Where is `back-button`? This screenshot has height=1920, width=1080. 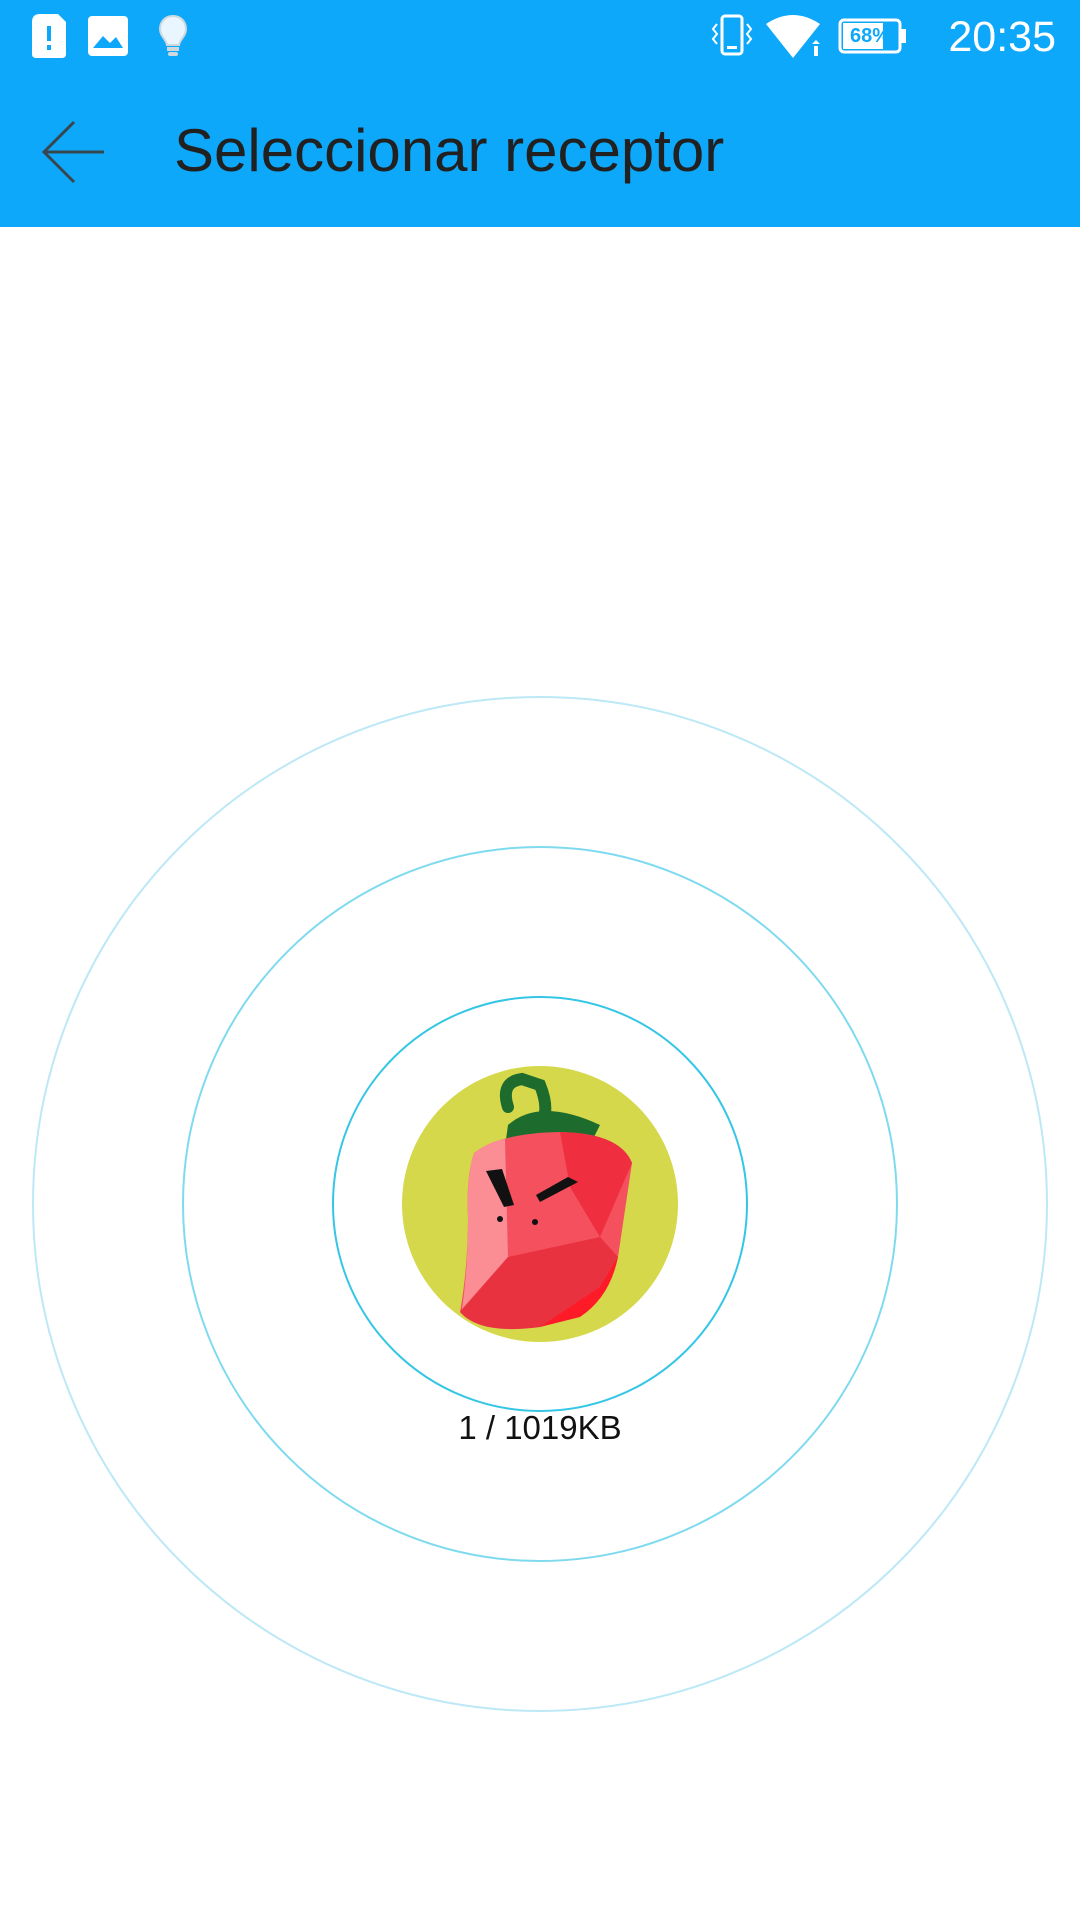 back-button is located at coordinates (72, 152).